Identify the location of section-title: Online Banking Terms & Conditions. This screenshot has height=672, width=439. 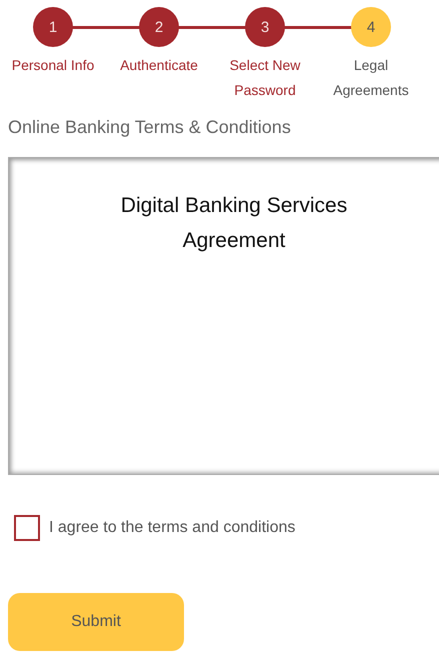
(150, 127).